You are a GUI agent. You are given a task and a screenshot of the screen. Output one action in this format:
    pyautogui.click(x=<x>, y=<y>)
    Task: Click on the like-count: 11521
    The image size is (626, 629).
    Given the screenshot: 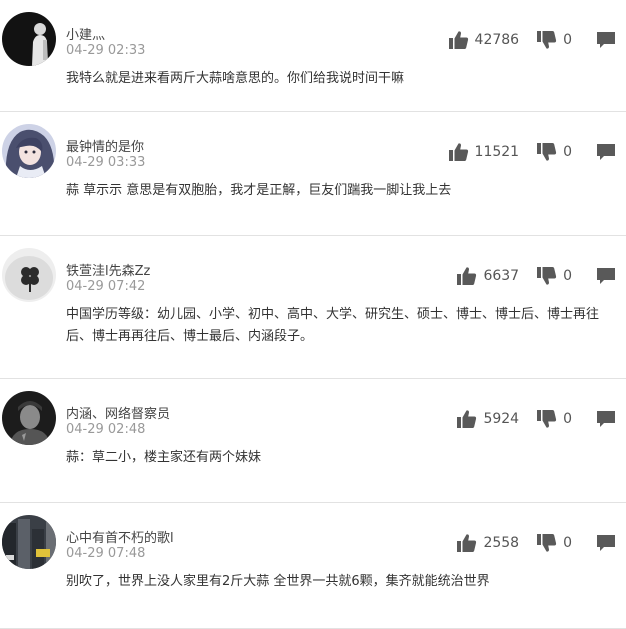 What is the action you would take?
    pyautogui.click(x=497, y=152)
    